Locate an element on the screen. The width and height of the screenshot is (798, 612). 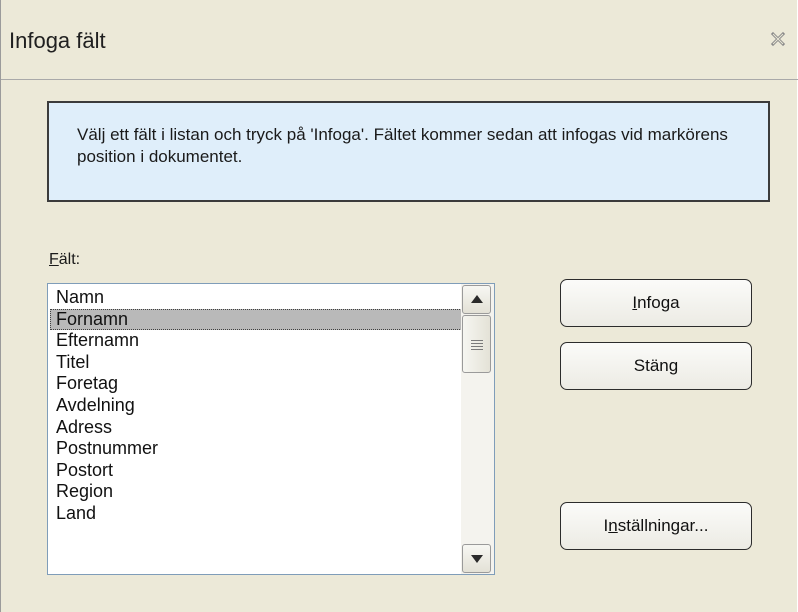
arrow-down-icon is located at coordinates (477, 559).